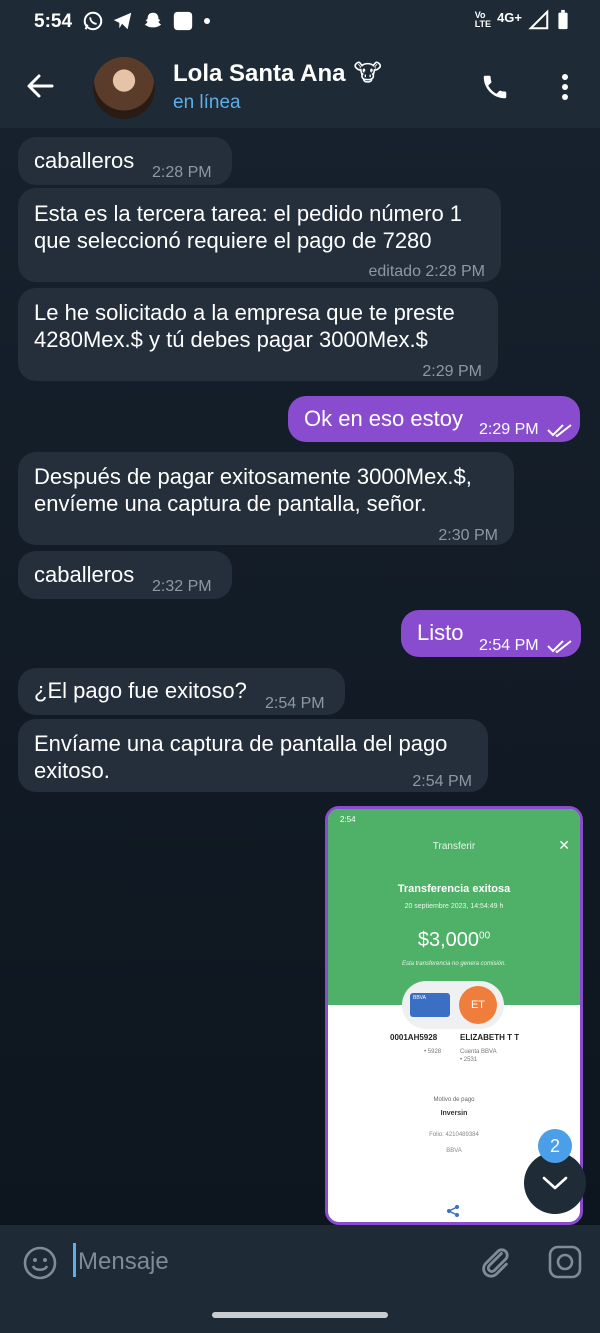  I want to click on dot-icon, so click(207, 21).